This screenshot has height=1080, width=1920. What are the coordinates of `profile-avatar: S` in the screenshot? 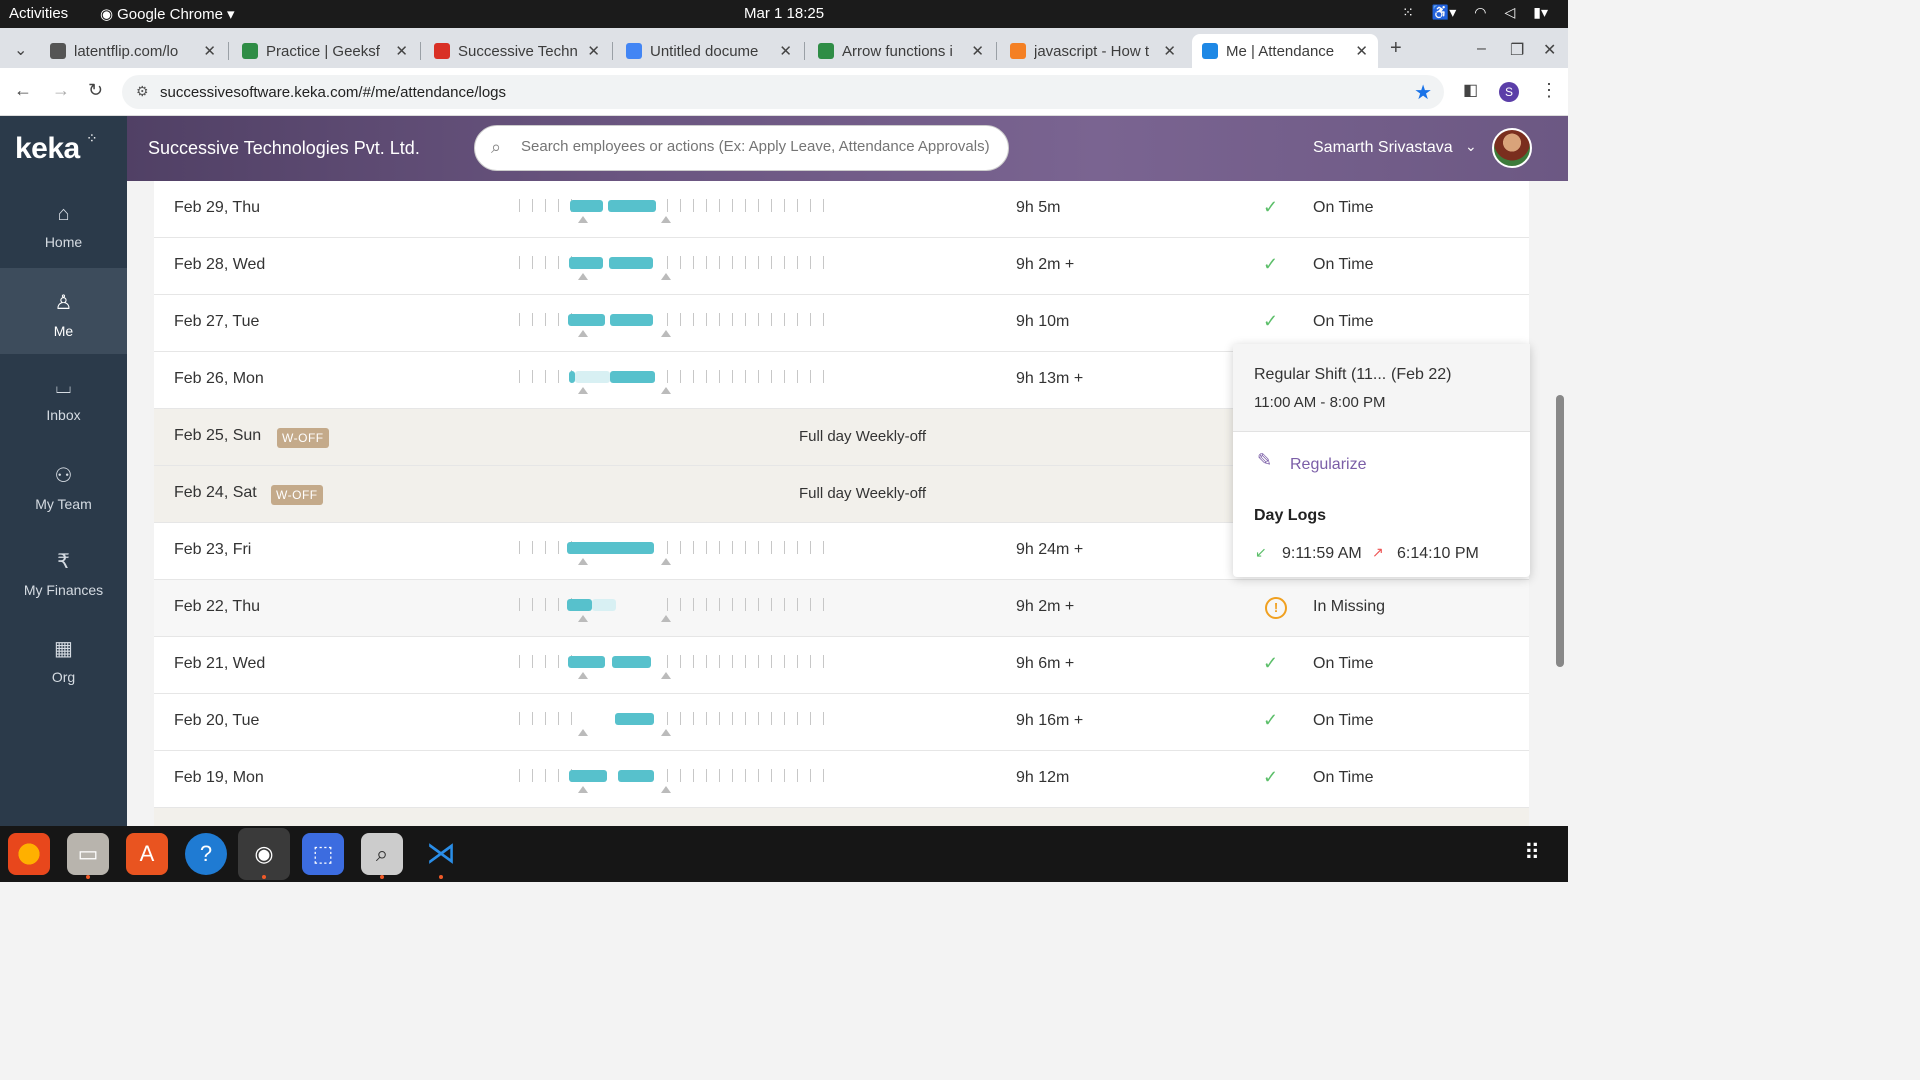 It's located at (1509, 92).